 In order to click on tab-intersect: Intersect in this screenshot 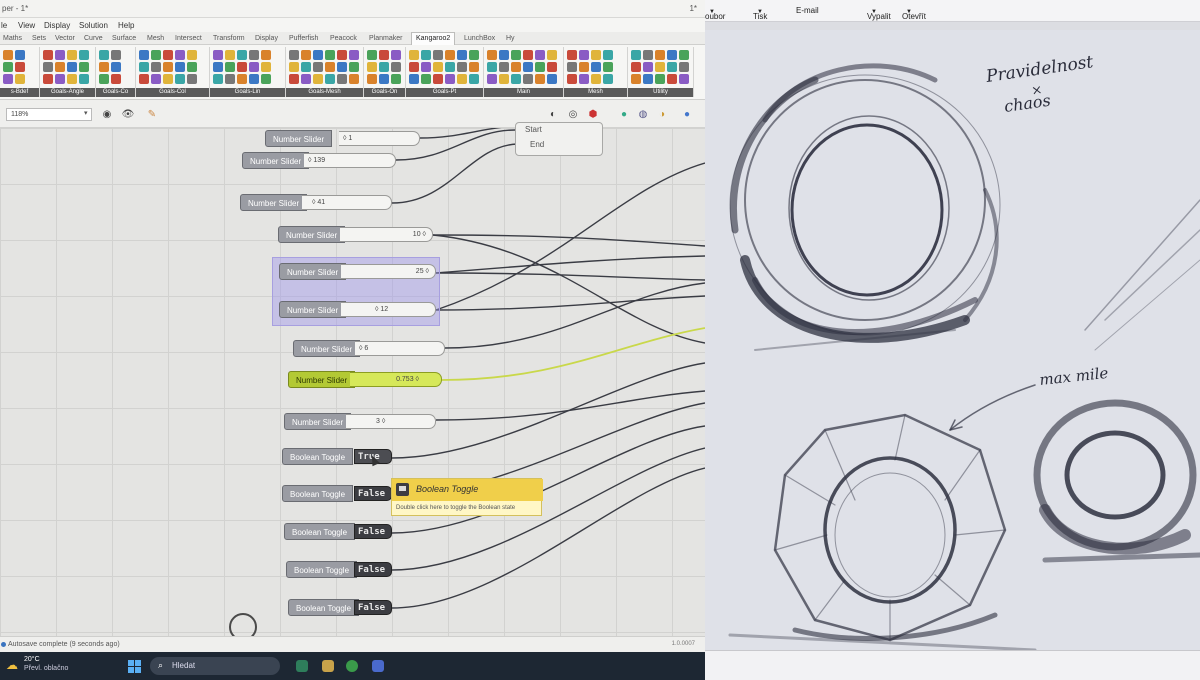, I will do `click(188, 38)`.